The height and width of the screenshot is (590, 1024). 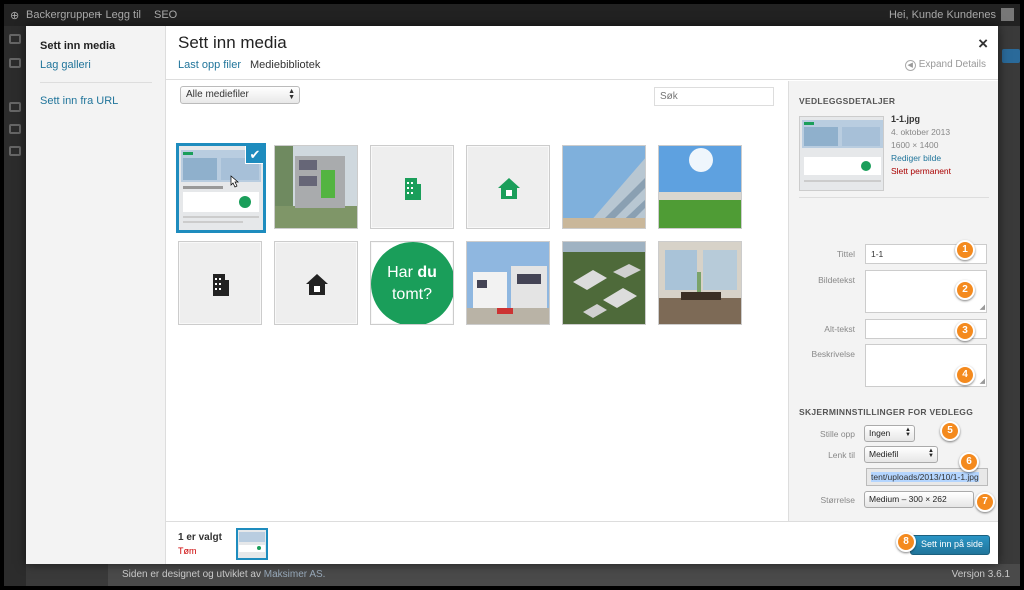 I want to click on attachment-preview-thumbnail, so click(x=841, y=153).